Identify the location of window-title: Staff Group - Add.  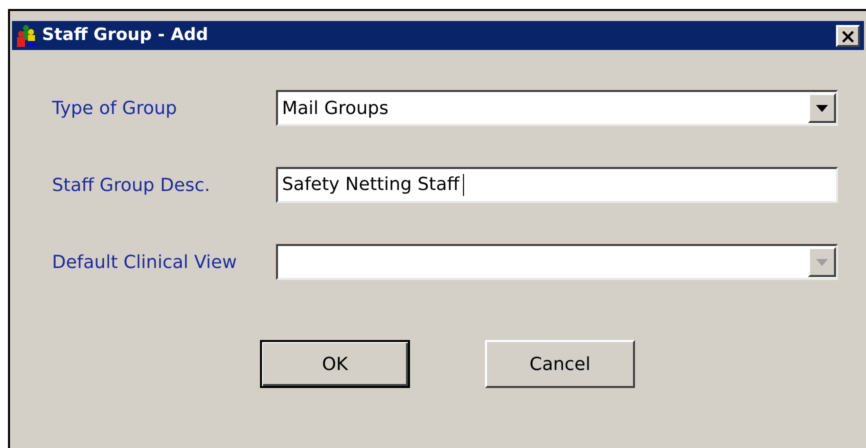
(126, 35).